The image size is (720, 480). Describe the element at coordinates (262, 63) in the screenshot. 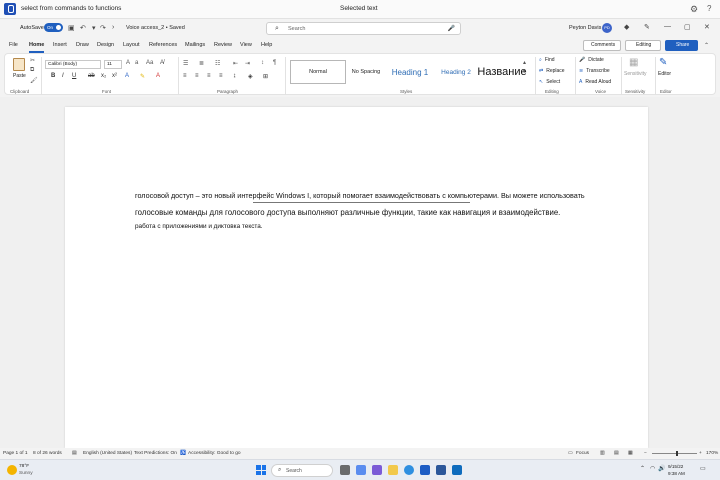

I see `sort-icon: ↕` at that location.